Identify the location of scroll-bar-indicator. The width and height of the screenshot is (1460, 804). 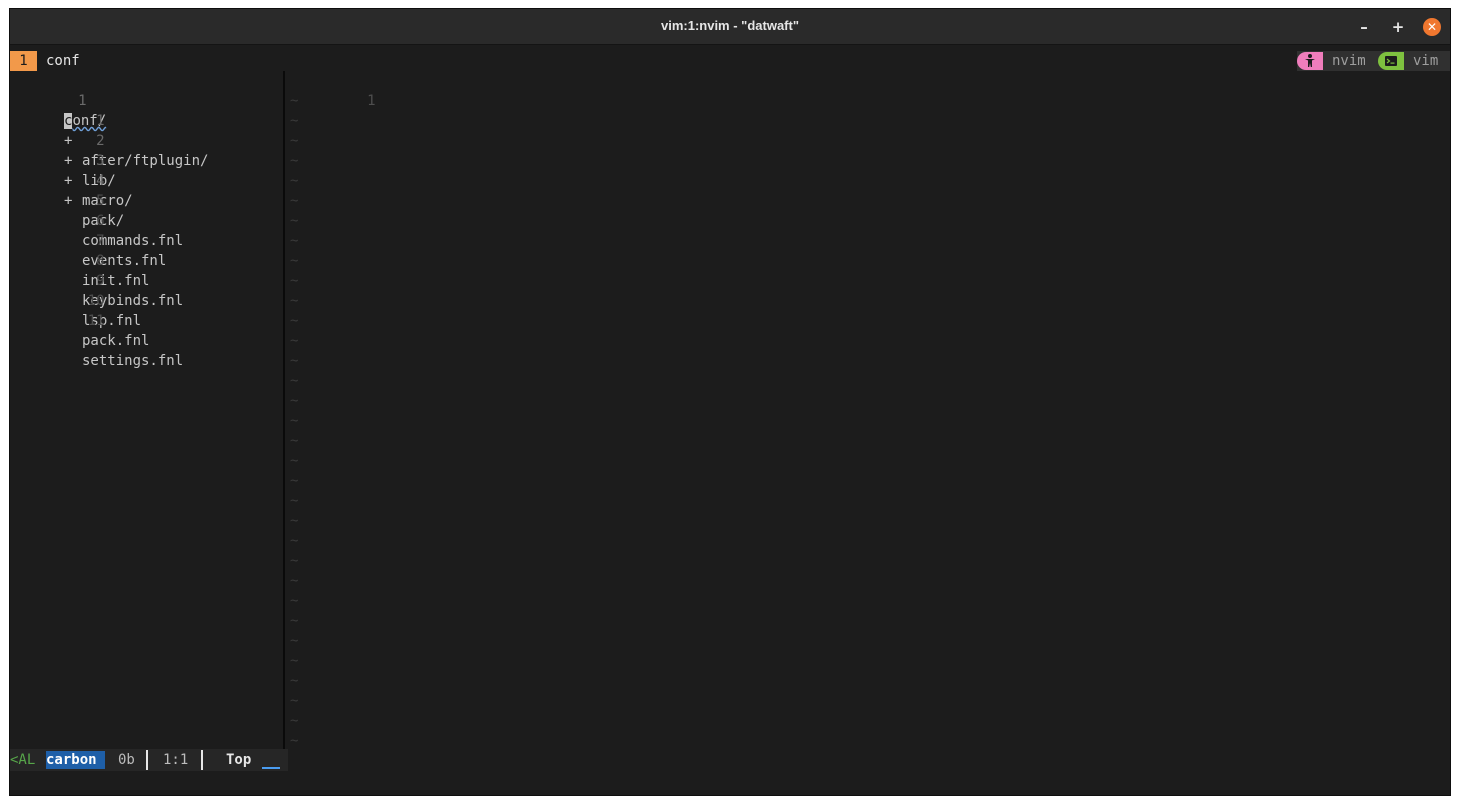
(271, 768).